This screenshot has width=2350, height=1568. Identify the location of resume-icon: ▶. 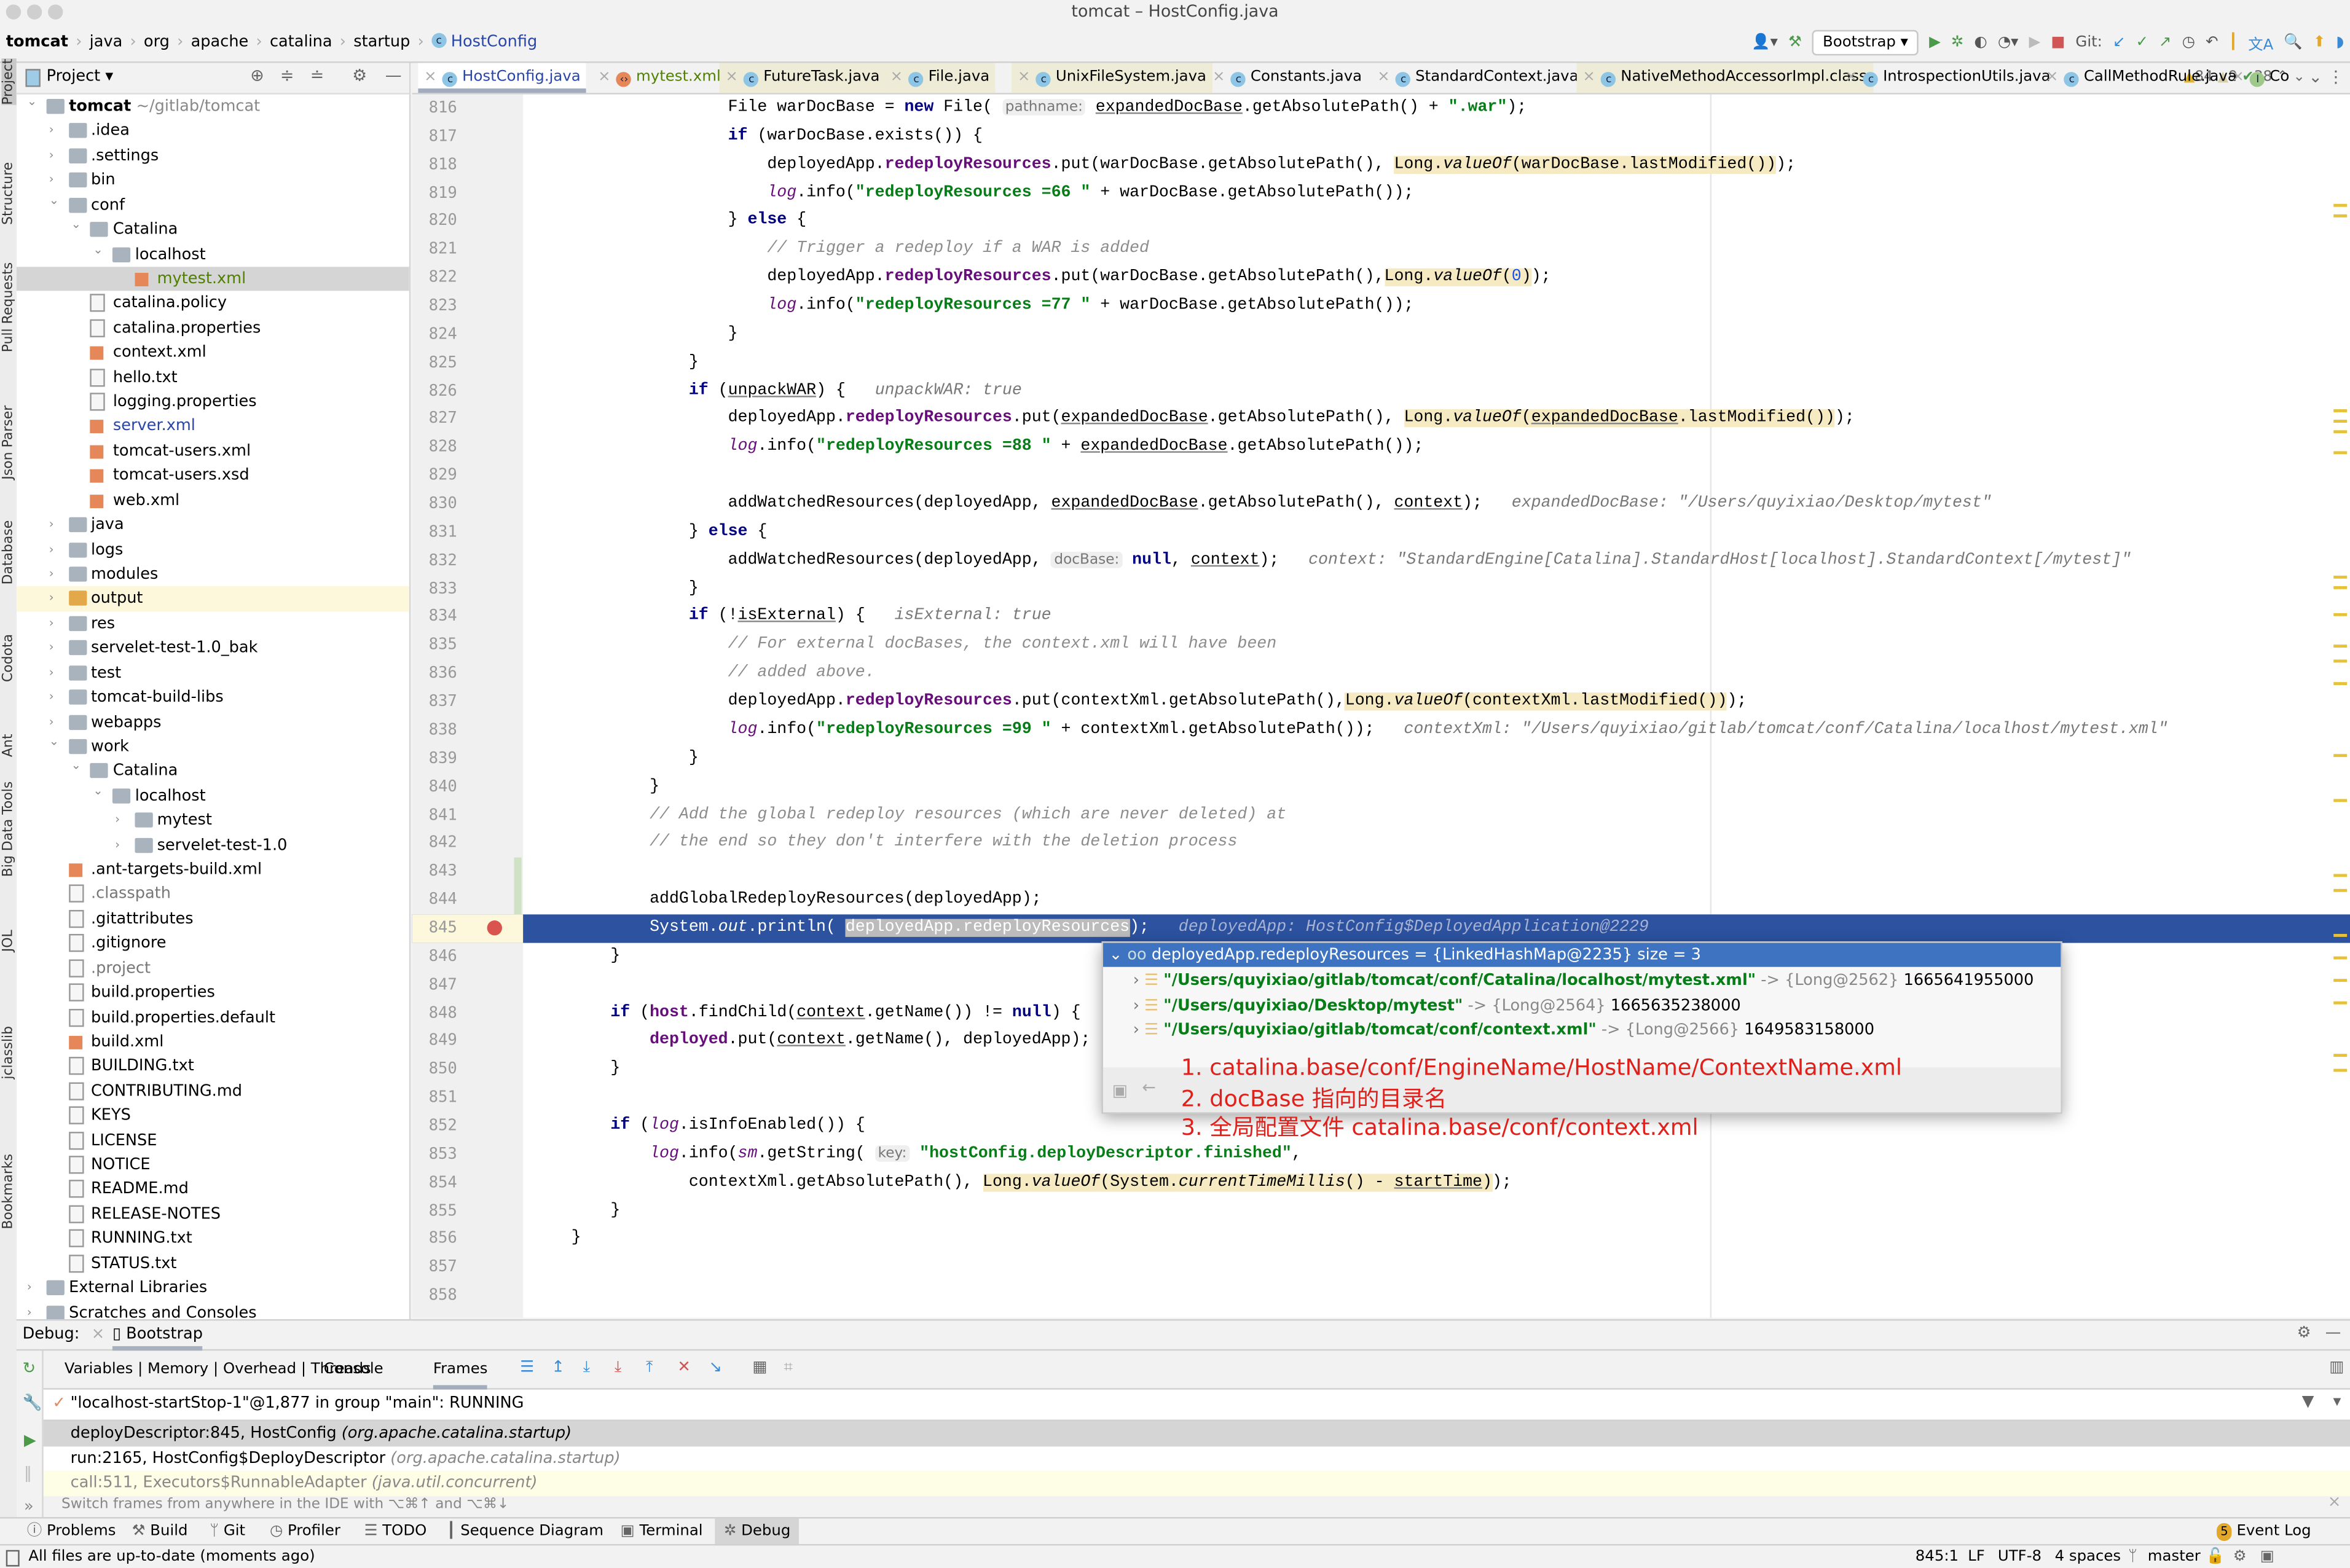
(30, 1441).